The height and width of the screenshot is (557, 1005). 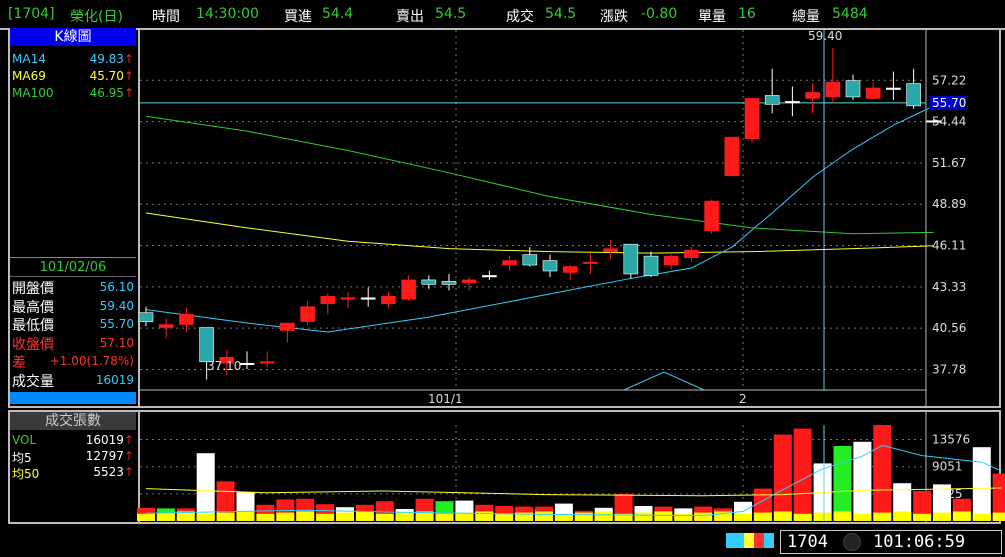 What do you see at coordinates (224, 366) in the screenshot?
I see `low-price-annotation: 37.10` at bounding box center [224, 366].